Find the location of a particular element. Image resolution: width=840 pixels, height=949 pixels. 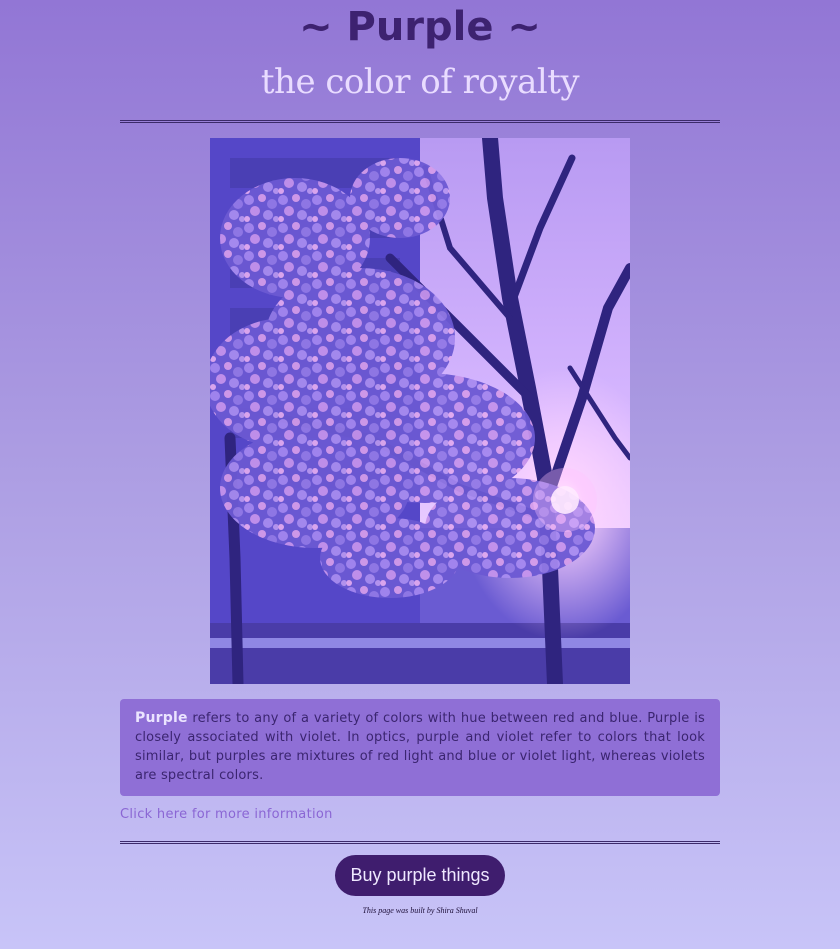

more-info-link: Click here for more information is located at coordinates (420, 814).